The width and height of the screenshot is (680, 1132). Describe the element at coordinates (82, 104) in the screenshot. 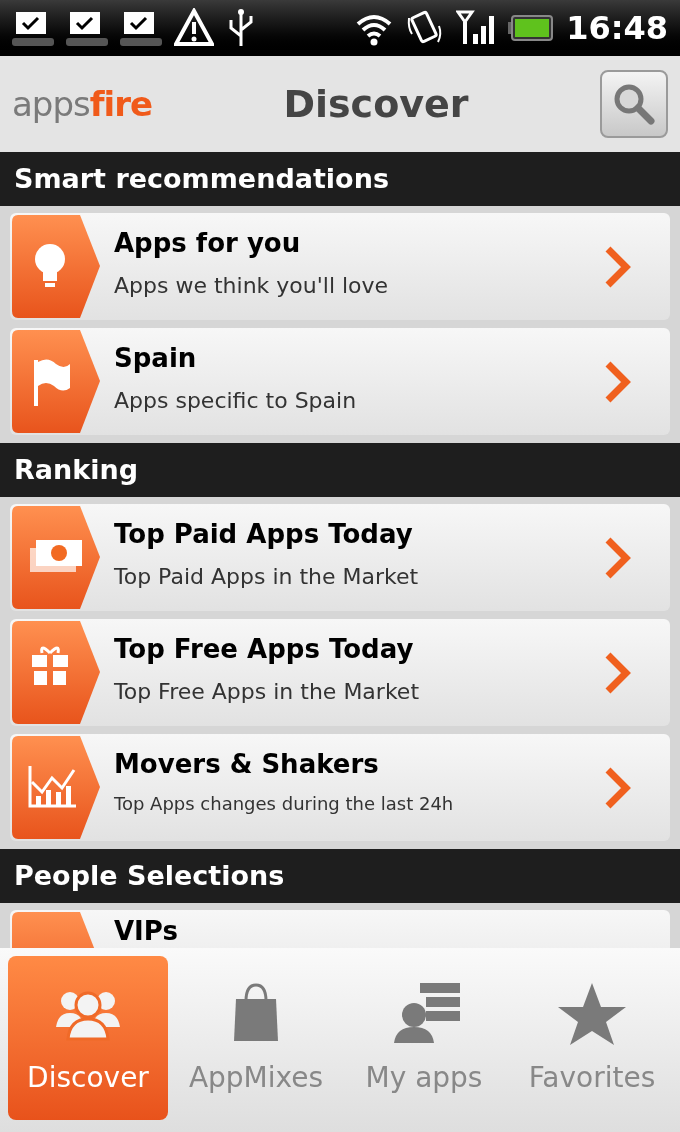

I see `app-logo: appsfire` at that location.